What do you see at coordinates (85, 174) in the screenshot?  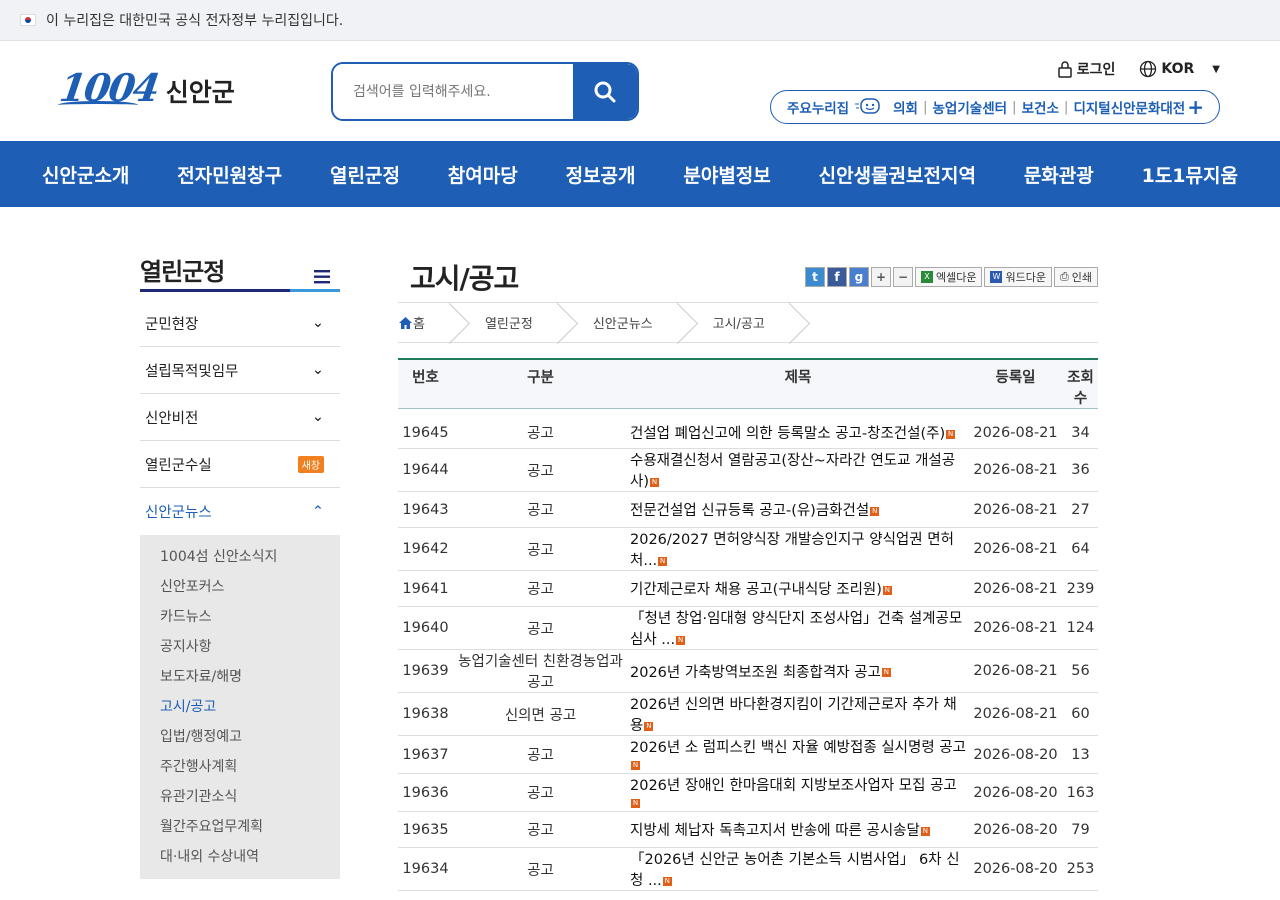 I see `nav-item: 신안군소개` at bounding box center [85, 174].